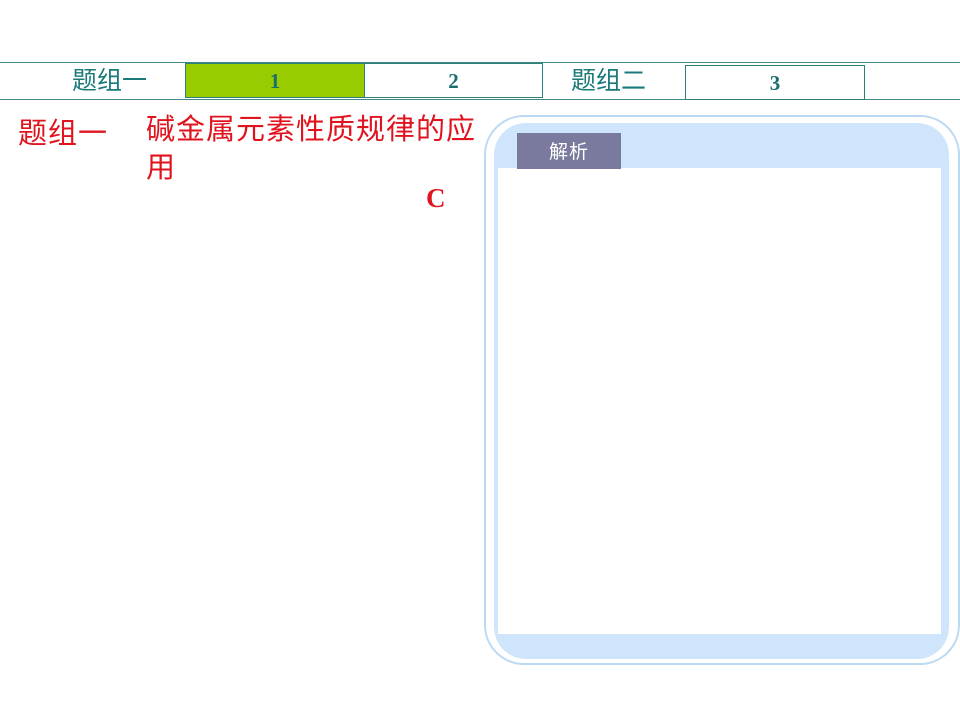 The height and width of the screenshot is (720, 960). I want to click on analysis-tab: 解析, so click(569, 151).